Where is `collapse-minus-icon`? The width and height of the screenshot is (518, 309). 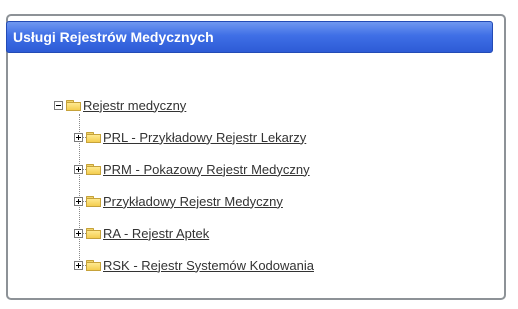
collapse-minus-icon is located at coordinates (58, 105).